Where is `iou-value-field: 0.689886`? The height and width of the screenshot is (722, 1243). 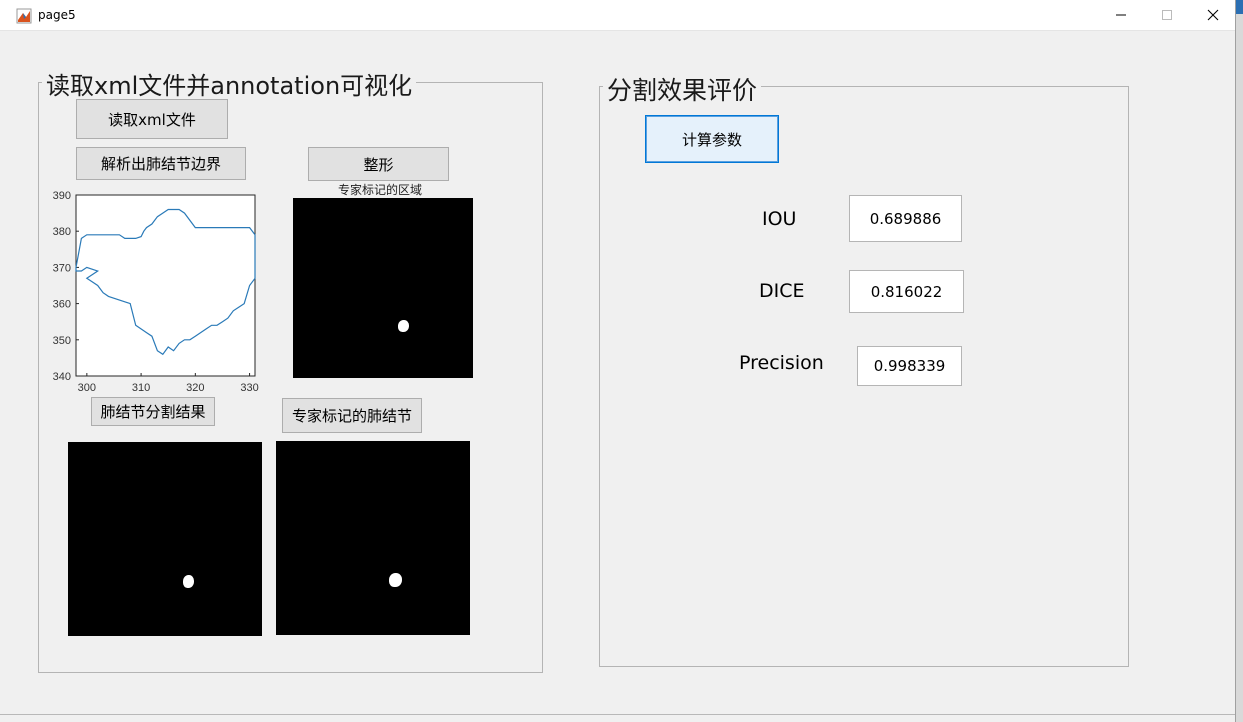
iou-value-field: 0.689886 is located at coordinates (905, 218).